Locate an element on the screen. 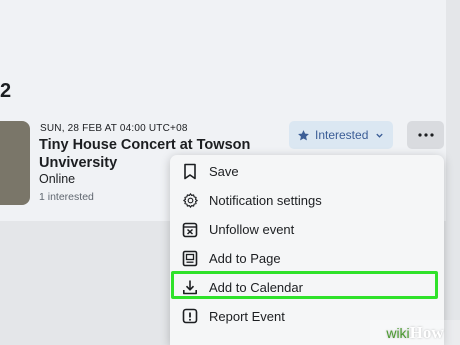 The image size is (460, 345). menu-item-notification-settings: Notification settings is located at coordinates (307, 200).